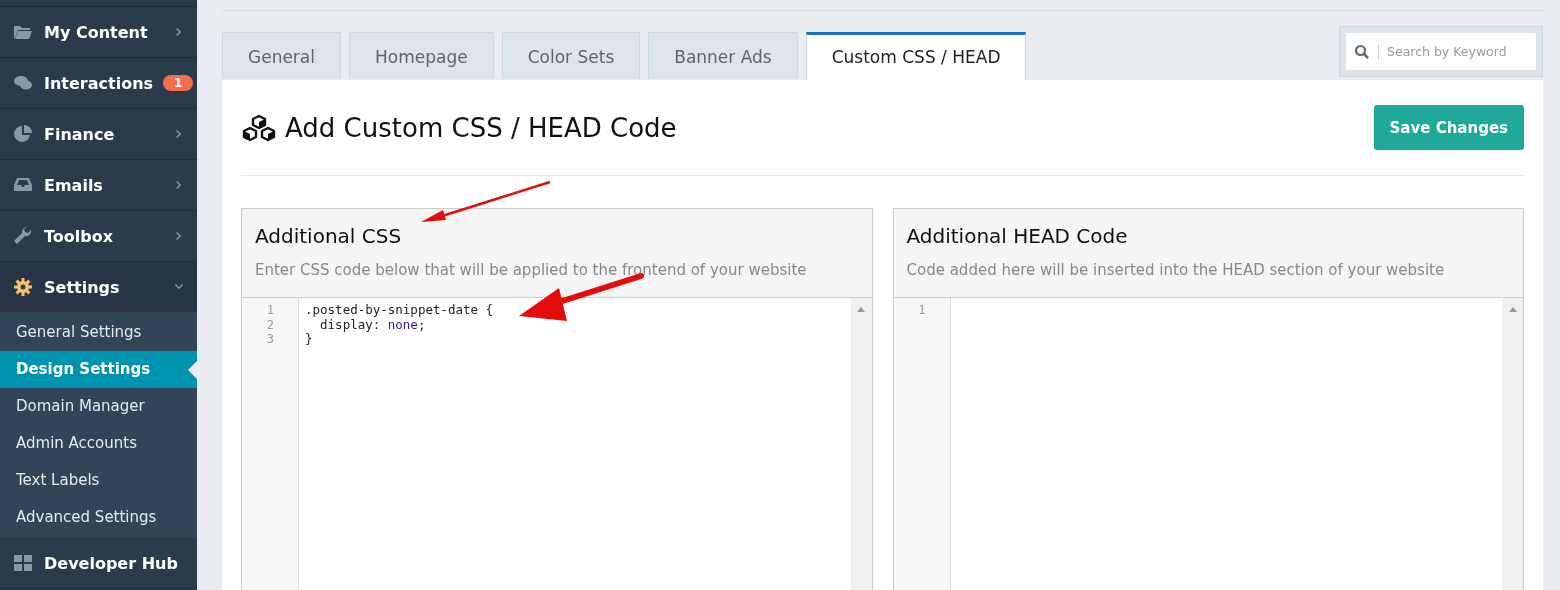 The height and width of the screenshot is (590, 1560). What do you see at coordinates (98, 517) in the screenshot?
I see `submenu-item: Advanced Settings` at bounding box center [98, 517].